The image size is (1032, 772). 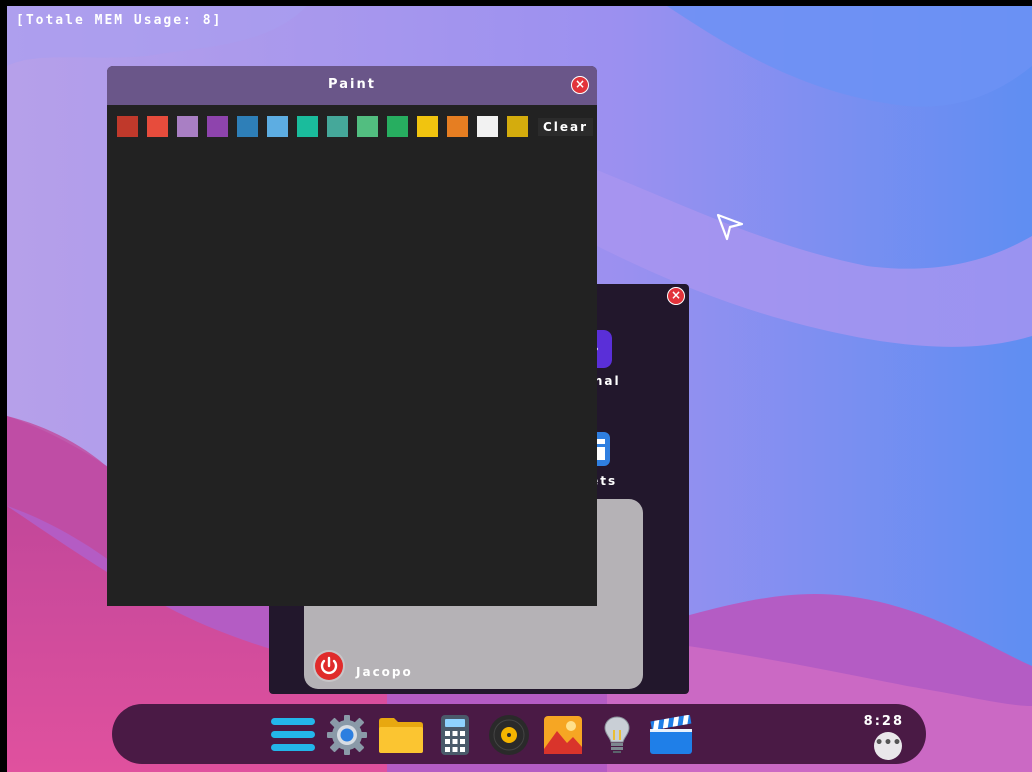 I want to click on paint-titlebar: Paint ×, so click(x=352, y=85).